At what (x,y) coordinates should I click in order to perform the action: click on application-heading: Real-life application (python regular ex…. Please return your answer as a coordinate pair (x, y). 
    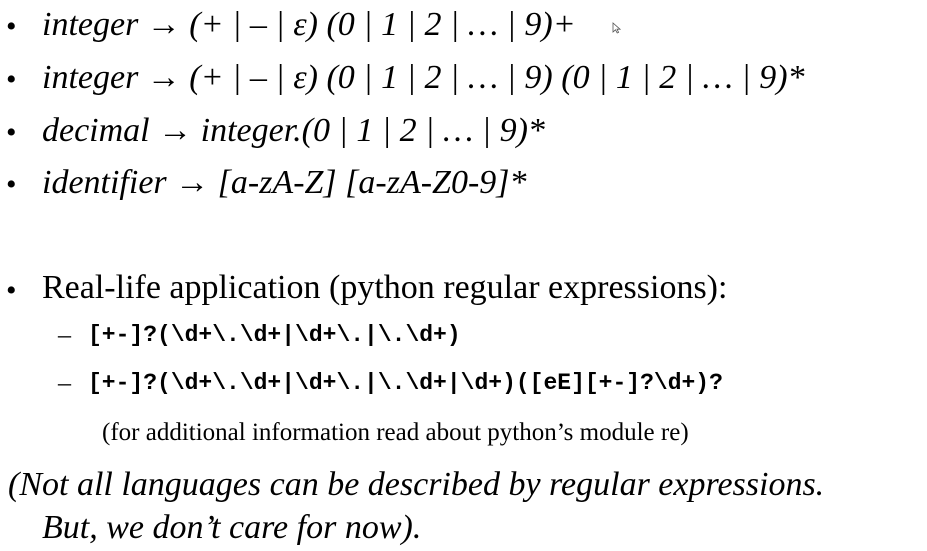
    Looking at the image, I should click on (385, 287).